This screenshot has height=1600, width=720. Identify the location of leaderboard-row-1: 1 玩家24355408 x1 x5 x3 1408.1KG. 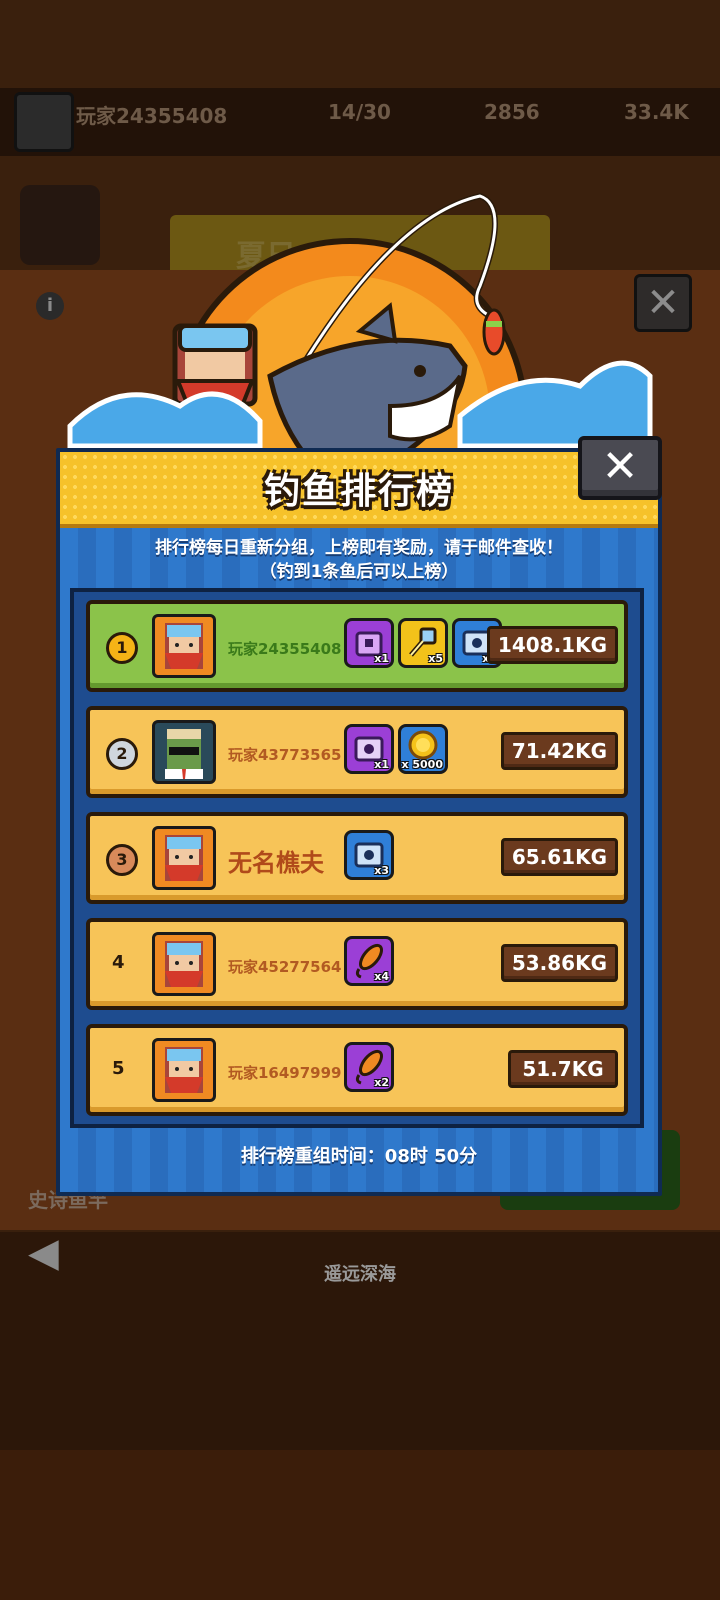
(357, 646).